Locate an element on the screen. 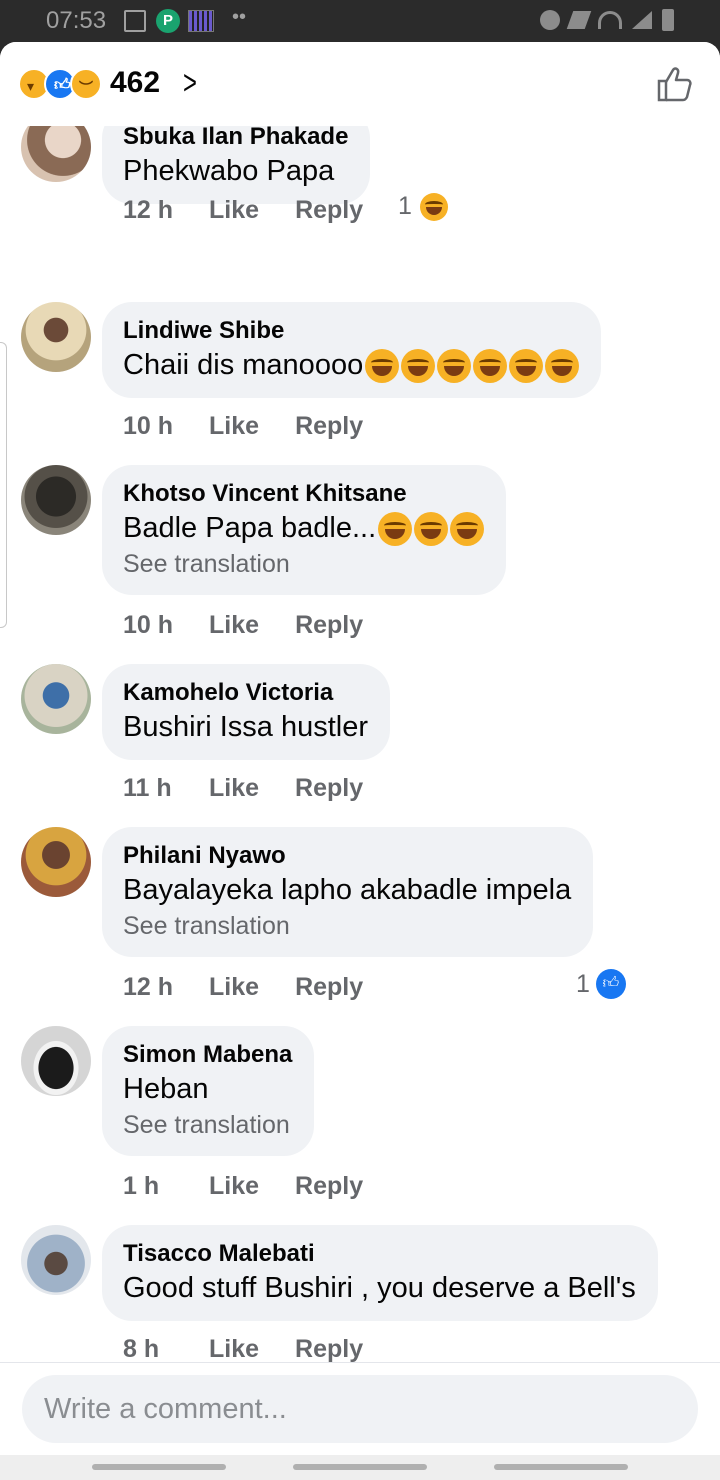 This screenshot has height=1480, width=720. image-notification-icon is located at coordinates (201, 21).